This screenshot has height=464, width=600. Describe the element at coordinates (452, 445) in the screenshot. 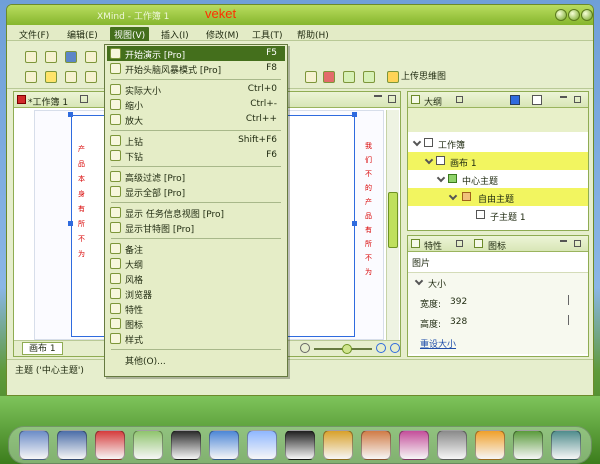

I see `cable-icon` at that location.